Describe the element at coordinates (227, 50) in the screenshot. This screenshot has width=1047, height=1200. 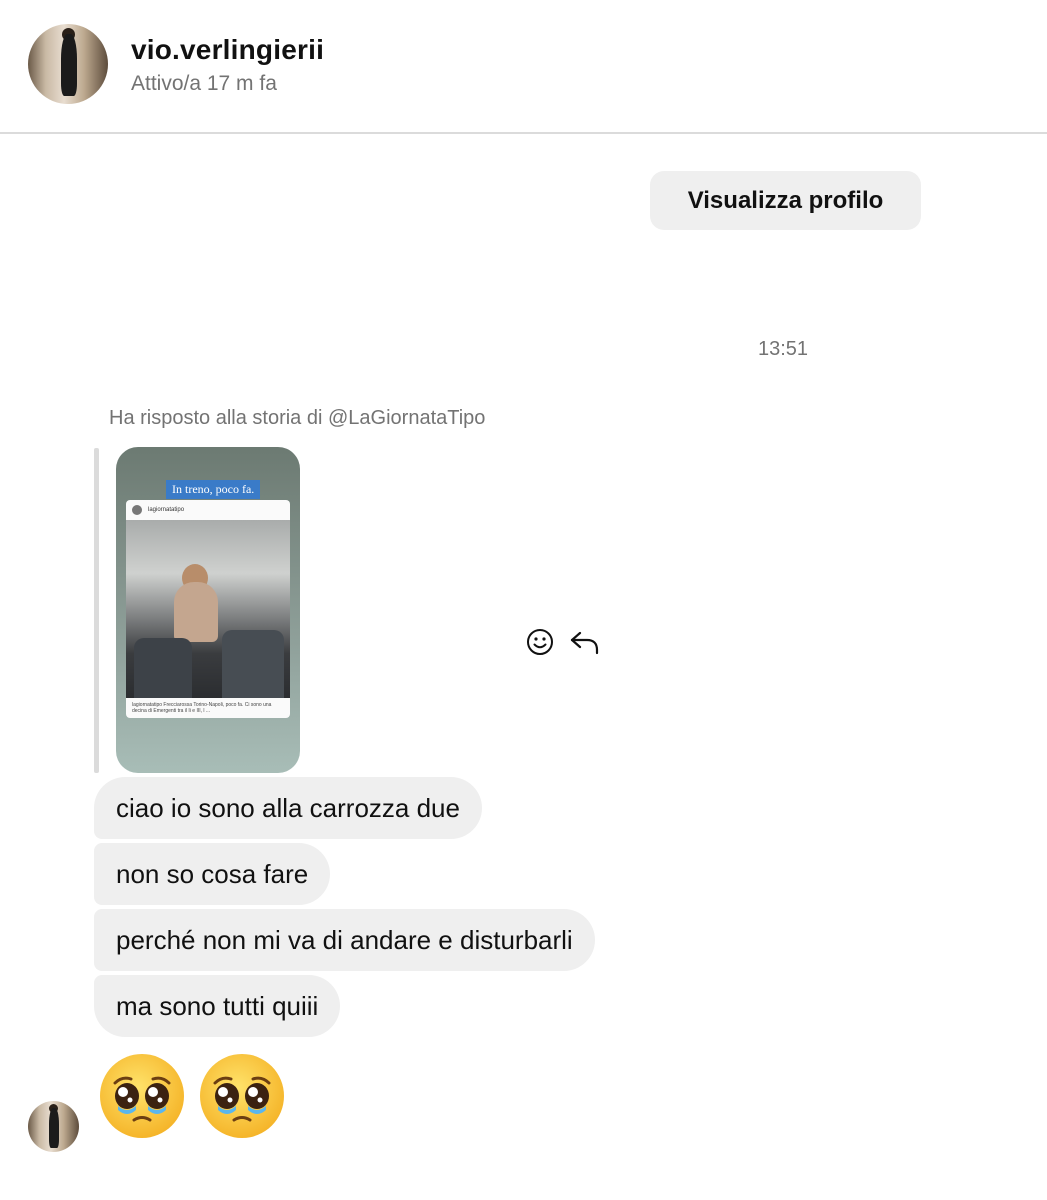
I see `chat-username: vio.verlingierii` at that location.